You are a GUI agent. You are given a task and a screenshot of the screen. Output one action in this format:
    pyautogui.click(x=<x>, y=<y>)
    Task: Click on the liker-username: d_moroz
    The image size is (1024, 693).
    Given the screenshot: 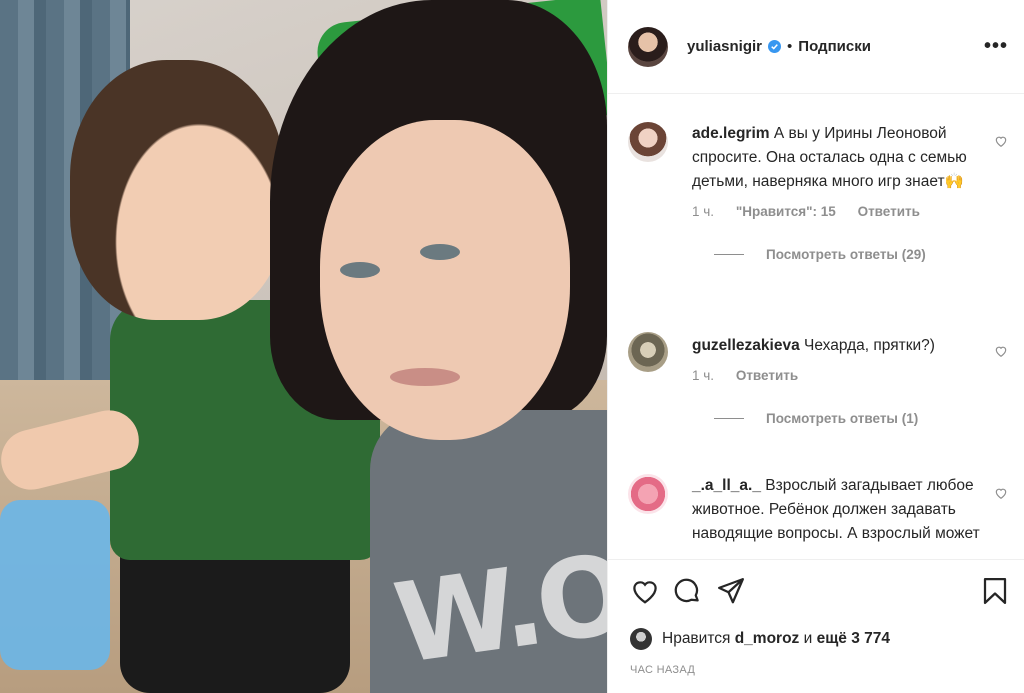 What is the action you would take?
    pyautogui.click(x=767, y=639)
    